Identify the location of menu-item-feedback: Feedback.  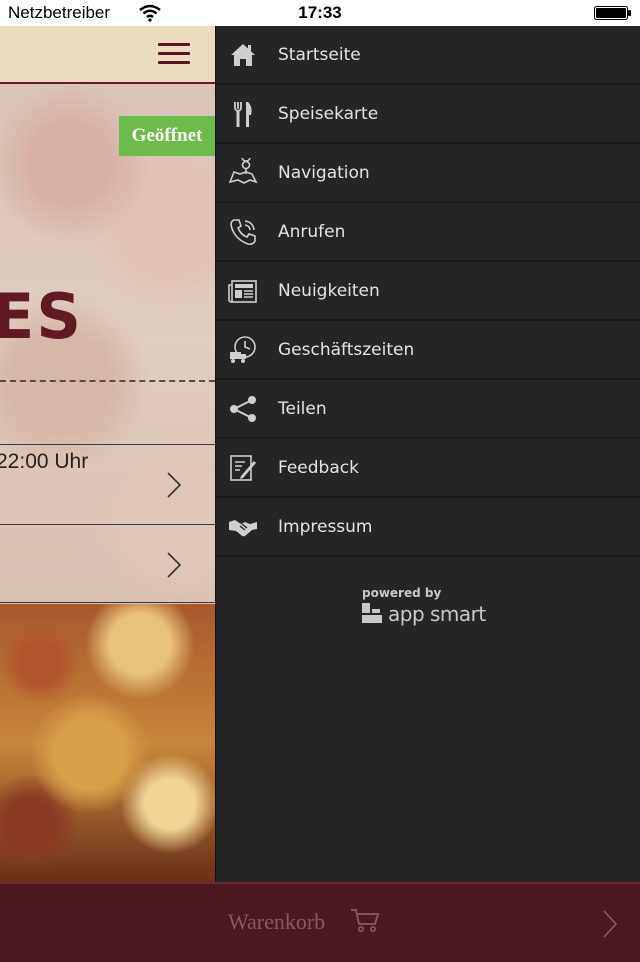
(428, 468).